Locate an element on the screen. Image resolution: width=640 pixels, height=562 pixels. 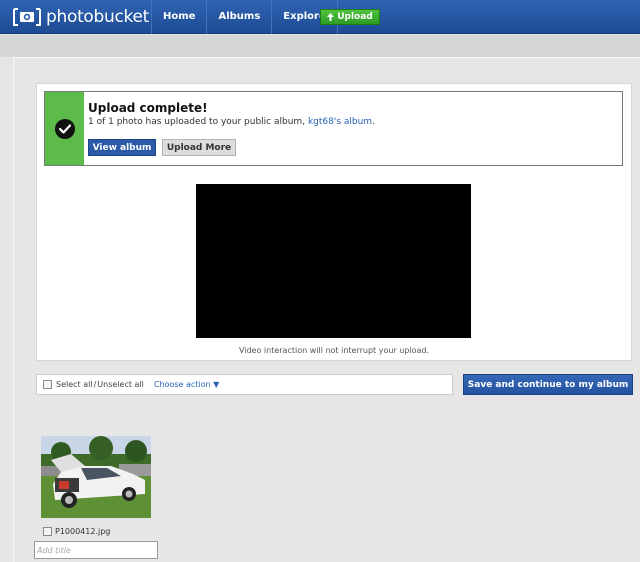
top-navigation-bar: photobucket Home Albums Explore Upload is located at coordinates (320, 17).